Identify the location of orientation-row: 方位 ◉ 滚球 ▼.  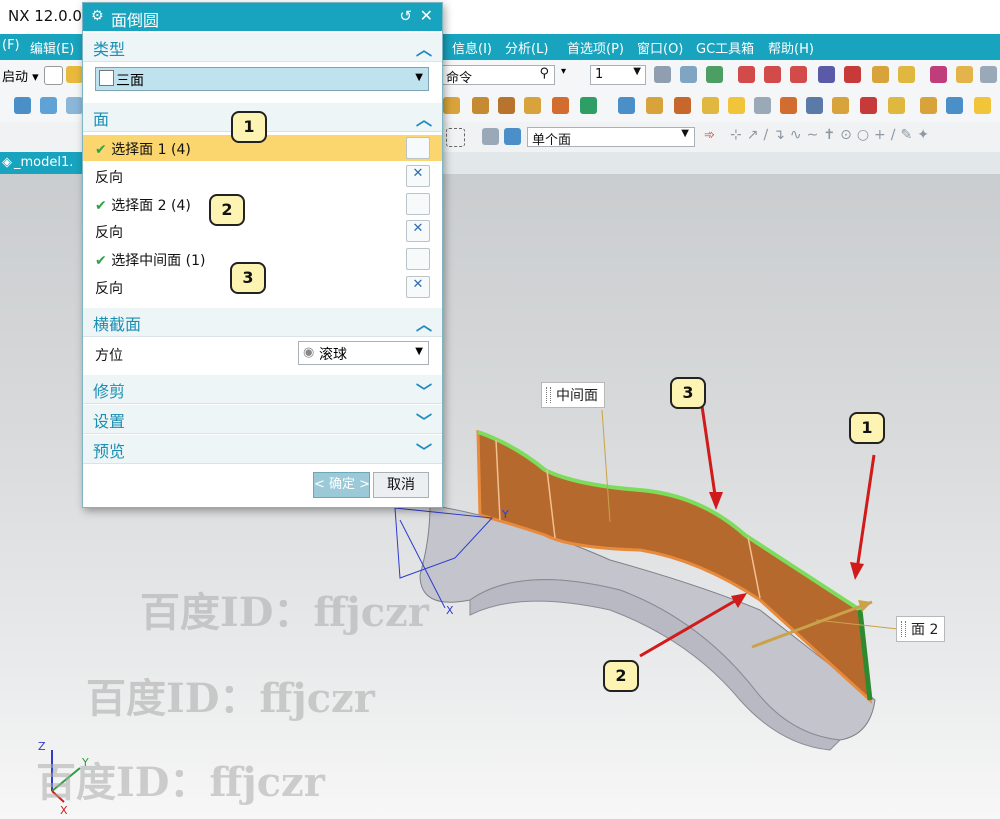
(262, 354).